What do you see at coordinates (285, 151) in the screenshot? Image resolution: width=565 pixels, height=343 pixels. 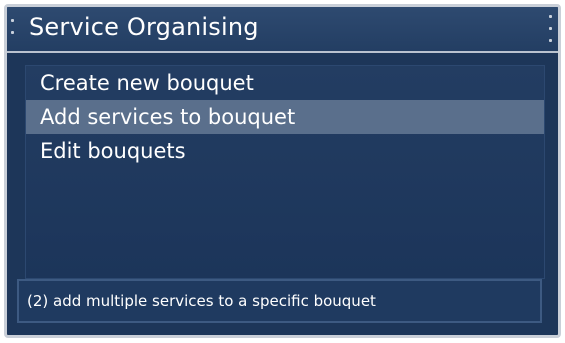 I see `menu-item-edit-bouquets: Edit bouquets` at bounding box center [285, 151].